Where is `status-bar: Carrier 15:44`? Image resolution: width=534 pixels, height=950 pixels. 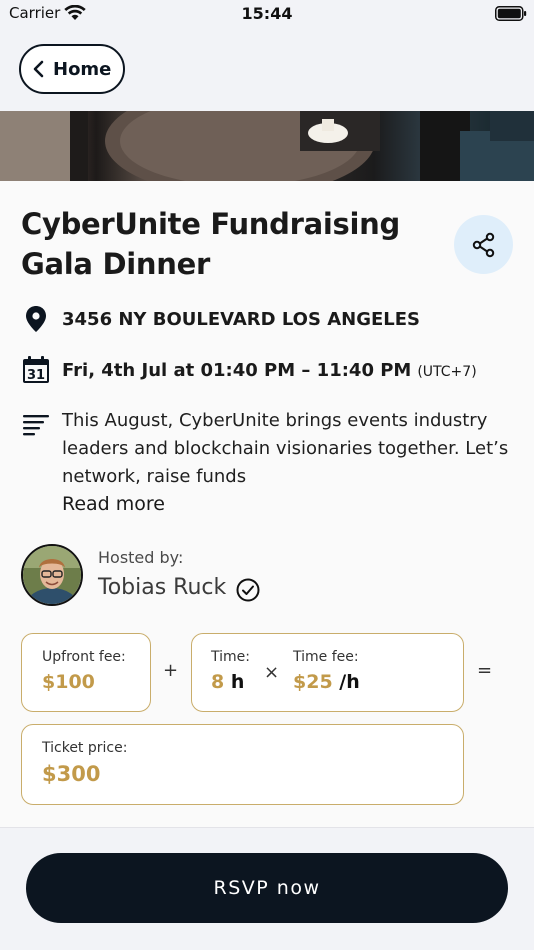 status-bar: Carrier 15:44 is located at coordinates (267, 15).